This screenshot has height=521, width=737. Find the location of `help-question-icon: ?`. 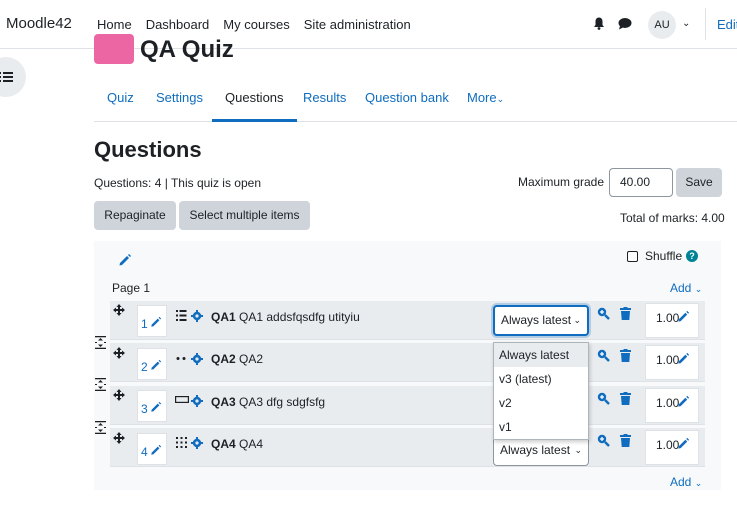

help-question-icon: ? is located at coordinates (692, 256).